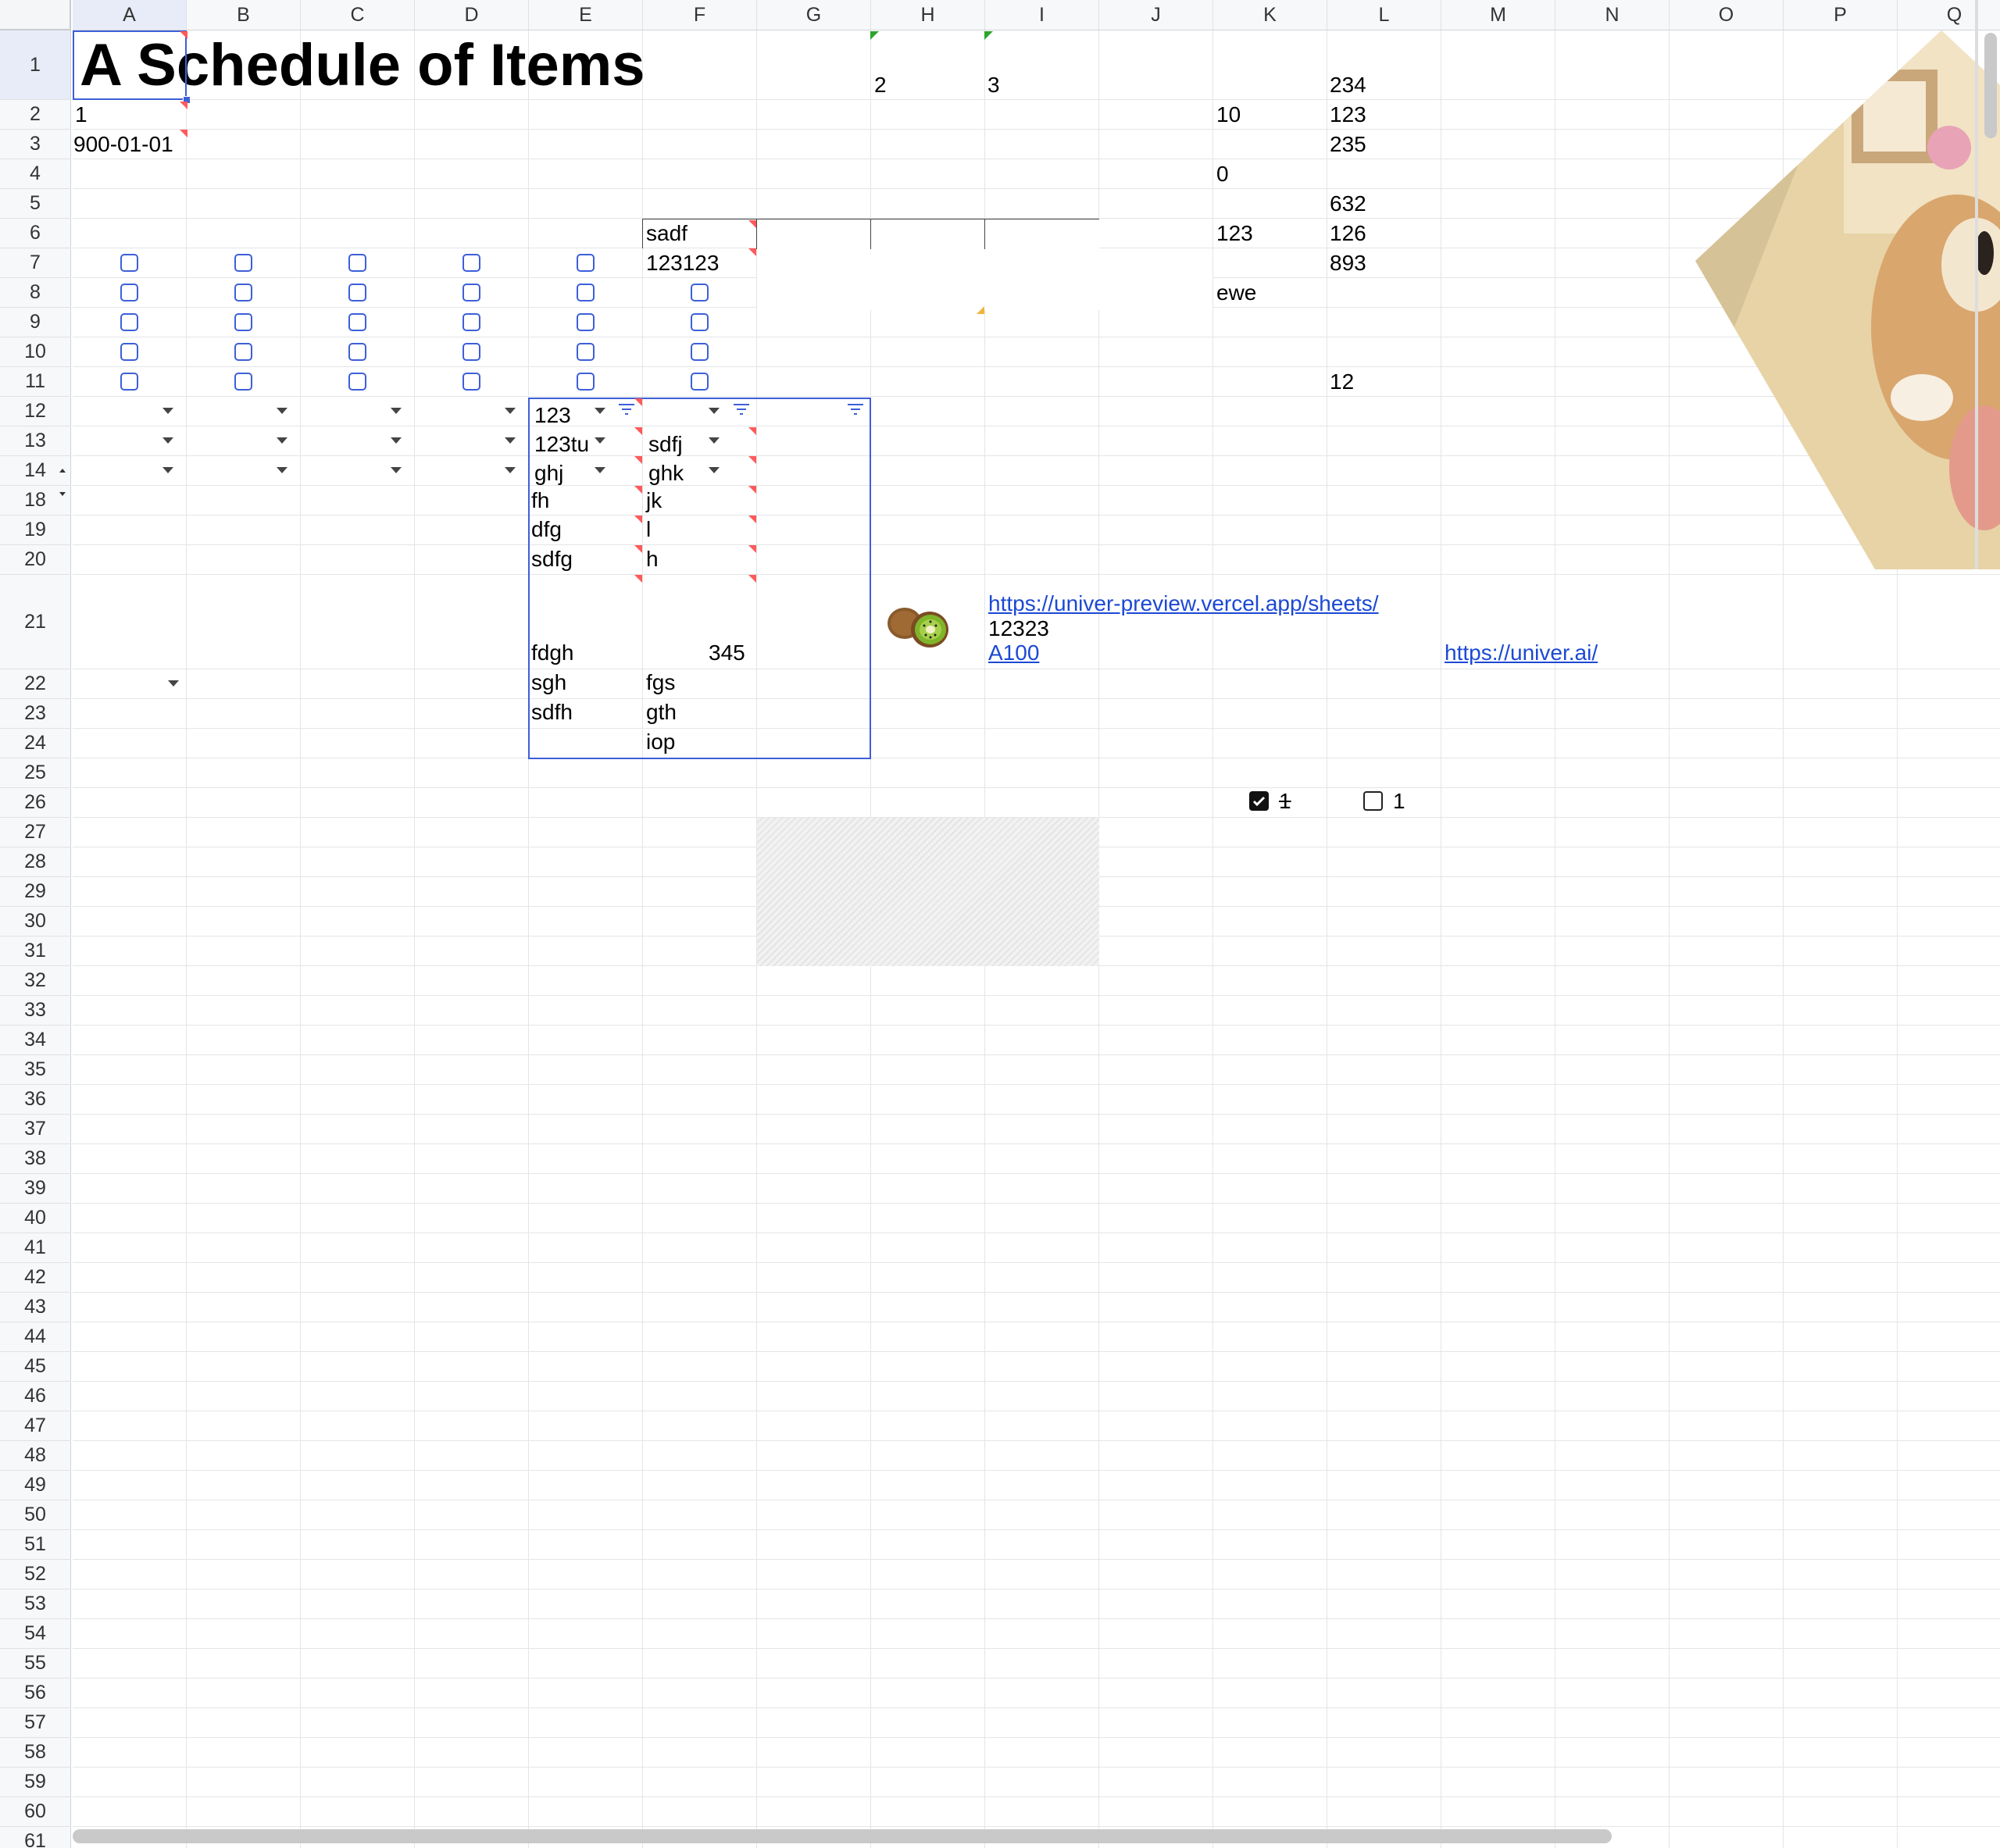 This screenshot has width=2000, height=1848. Describe the element at coordinates (244, 15) in the screenshot. I see `column-header-b: B` at that location.